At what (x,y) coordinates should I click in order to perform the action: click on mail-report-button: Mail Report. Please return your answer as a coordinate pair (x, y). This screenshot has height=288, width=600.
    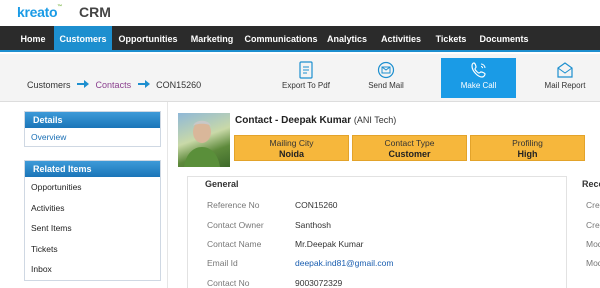
    Looking at the image, I should click on (565, 78).